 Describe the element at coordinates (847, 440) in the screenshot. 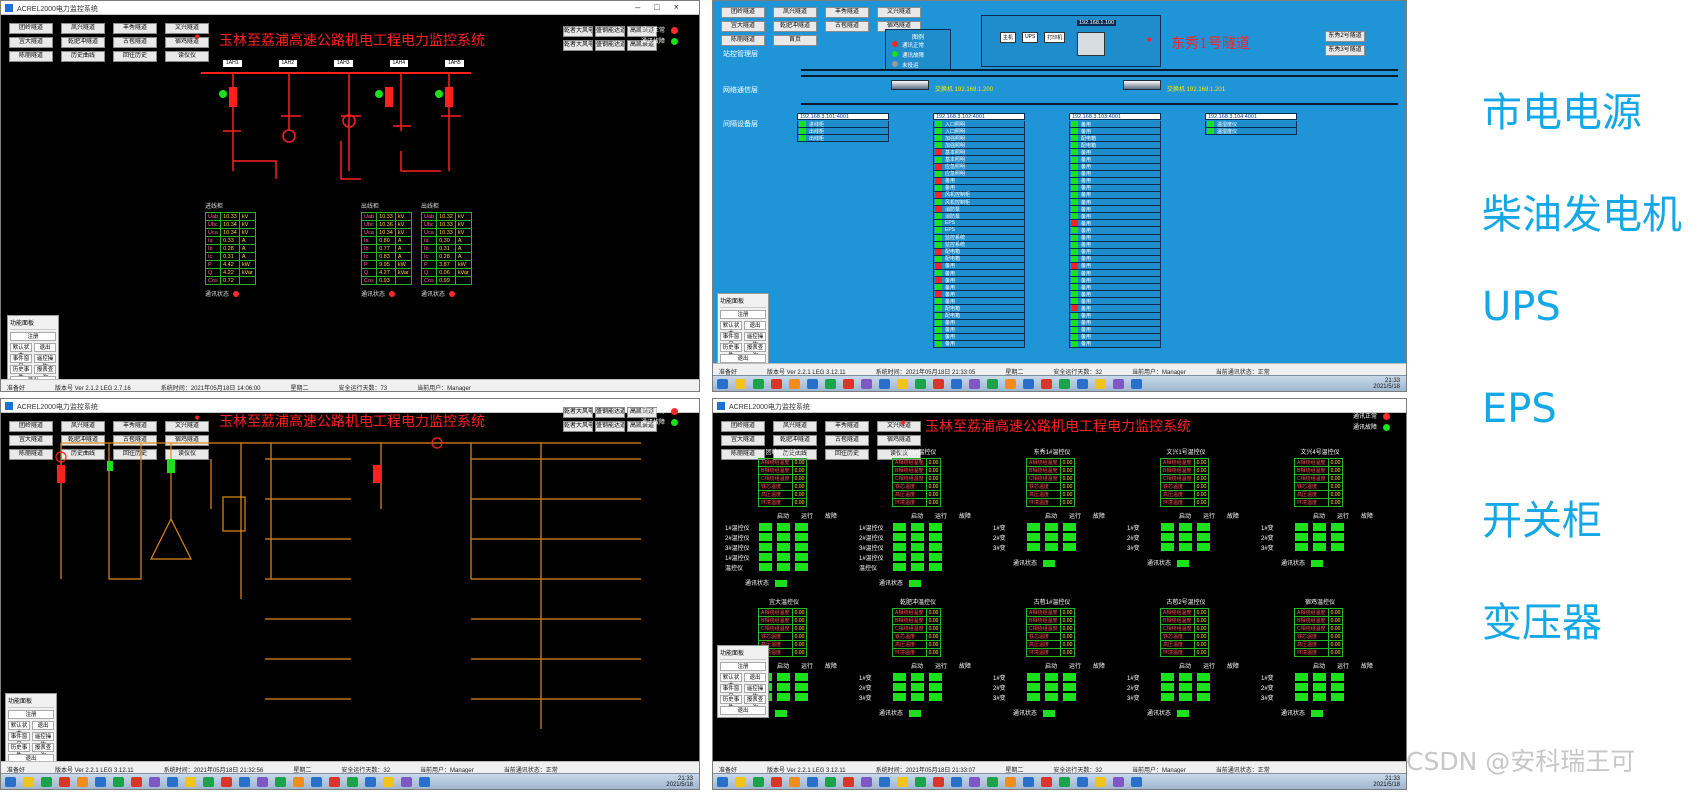

I see `nav-tunnel-button: 古苞隧道` at that location.